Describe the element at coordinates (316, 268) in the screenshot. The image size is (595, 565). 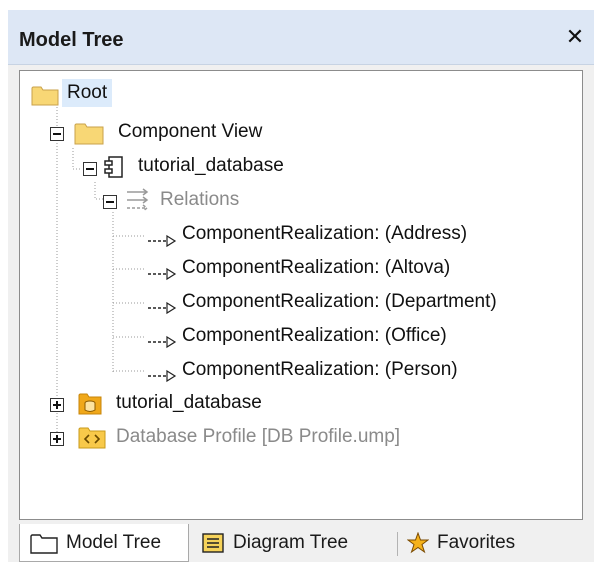
I see `tree-node-label: ComponentRealization: (Altova)` at that location.